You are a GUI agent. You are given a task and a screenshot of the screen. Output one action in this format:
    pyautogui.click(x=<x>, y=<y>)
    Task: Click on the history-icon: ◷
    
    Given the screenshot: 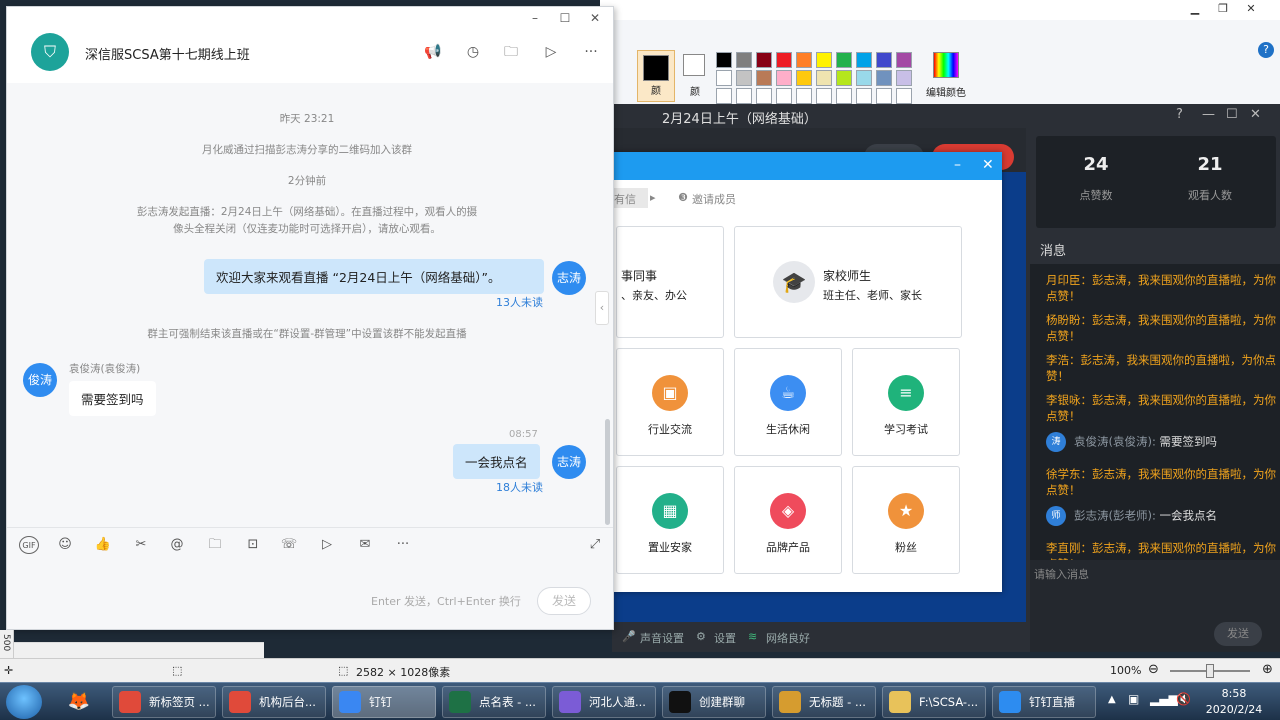 What is the action you would take?
    pyautogui.click(x=473, y=52)
    